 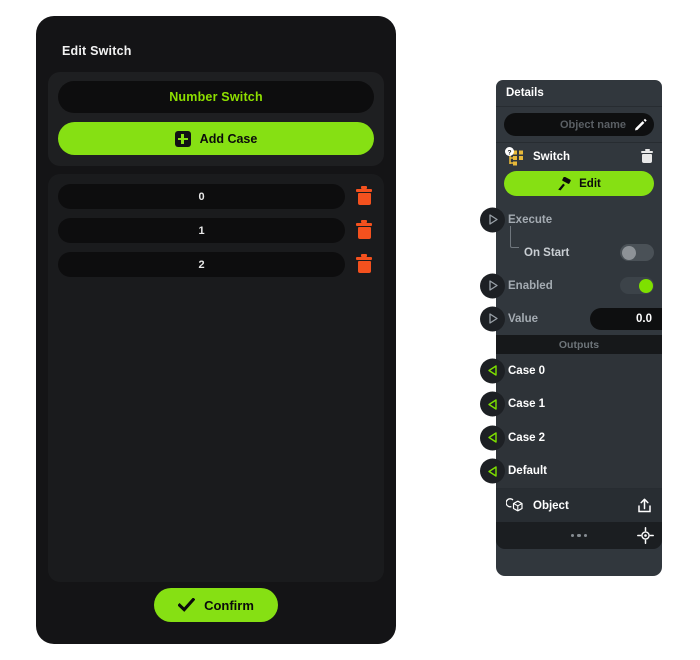 I want to click on switch-component-icon: ?, so click(x=515, y=157).